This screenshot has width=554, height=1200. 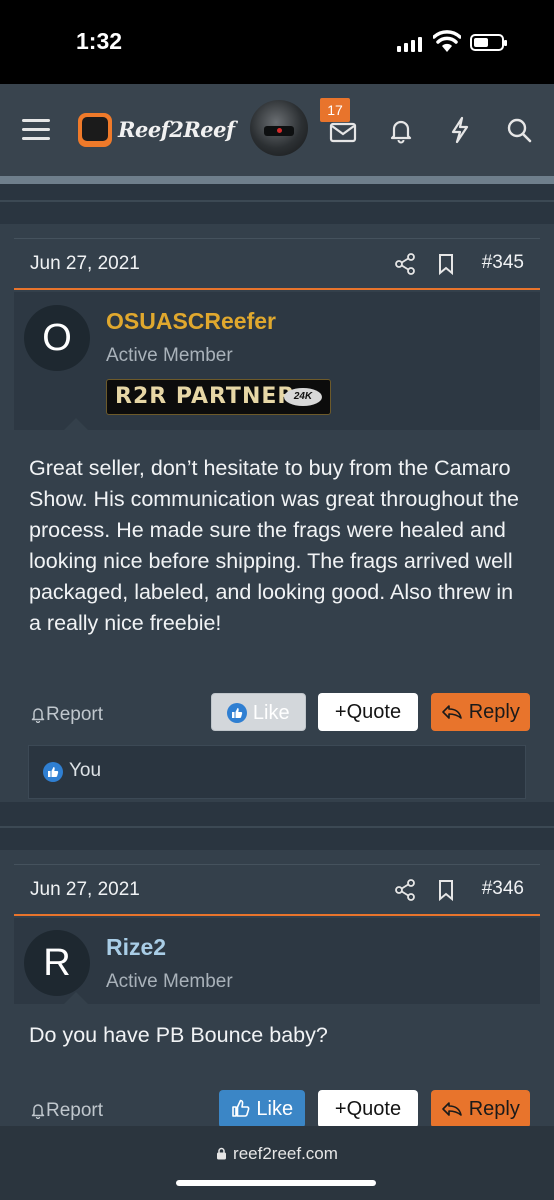 I want to click on url-display: reef2reef.com, so click(x=277, y=1154).